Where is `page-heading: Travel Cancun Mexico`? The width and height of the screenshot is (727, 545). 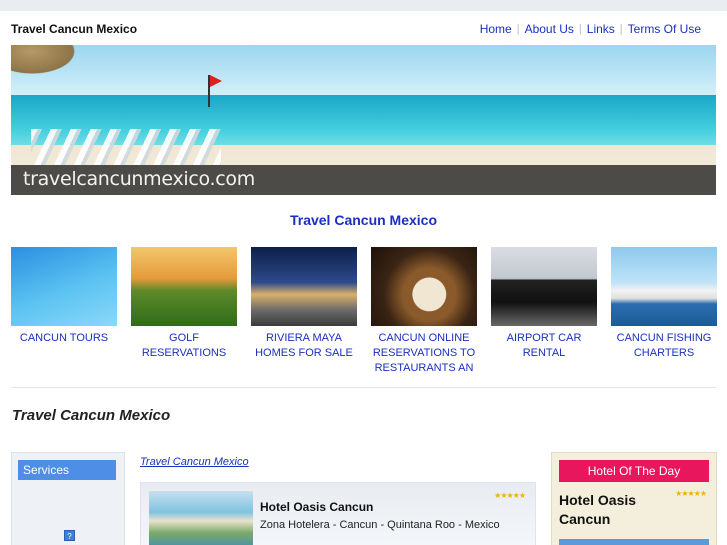 page-heading: Travel Cancun Mexico is located at coordinates (363, 220).